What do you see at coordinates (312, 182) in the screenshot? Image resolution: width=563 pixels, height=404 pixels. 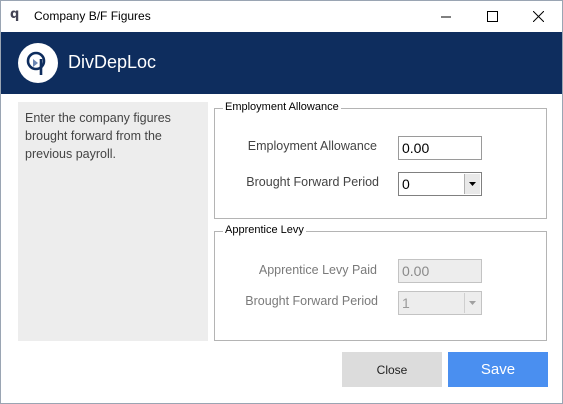 I see `ea-brought-forward-period-label: Brought Forward Period` at bounding box center [312, 182].